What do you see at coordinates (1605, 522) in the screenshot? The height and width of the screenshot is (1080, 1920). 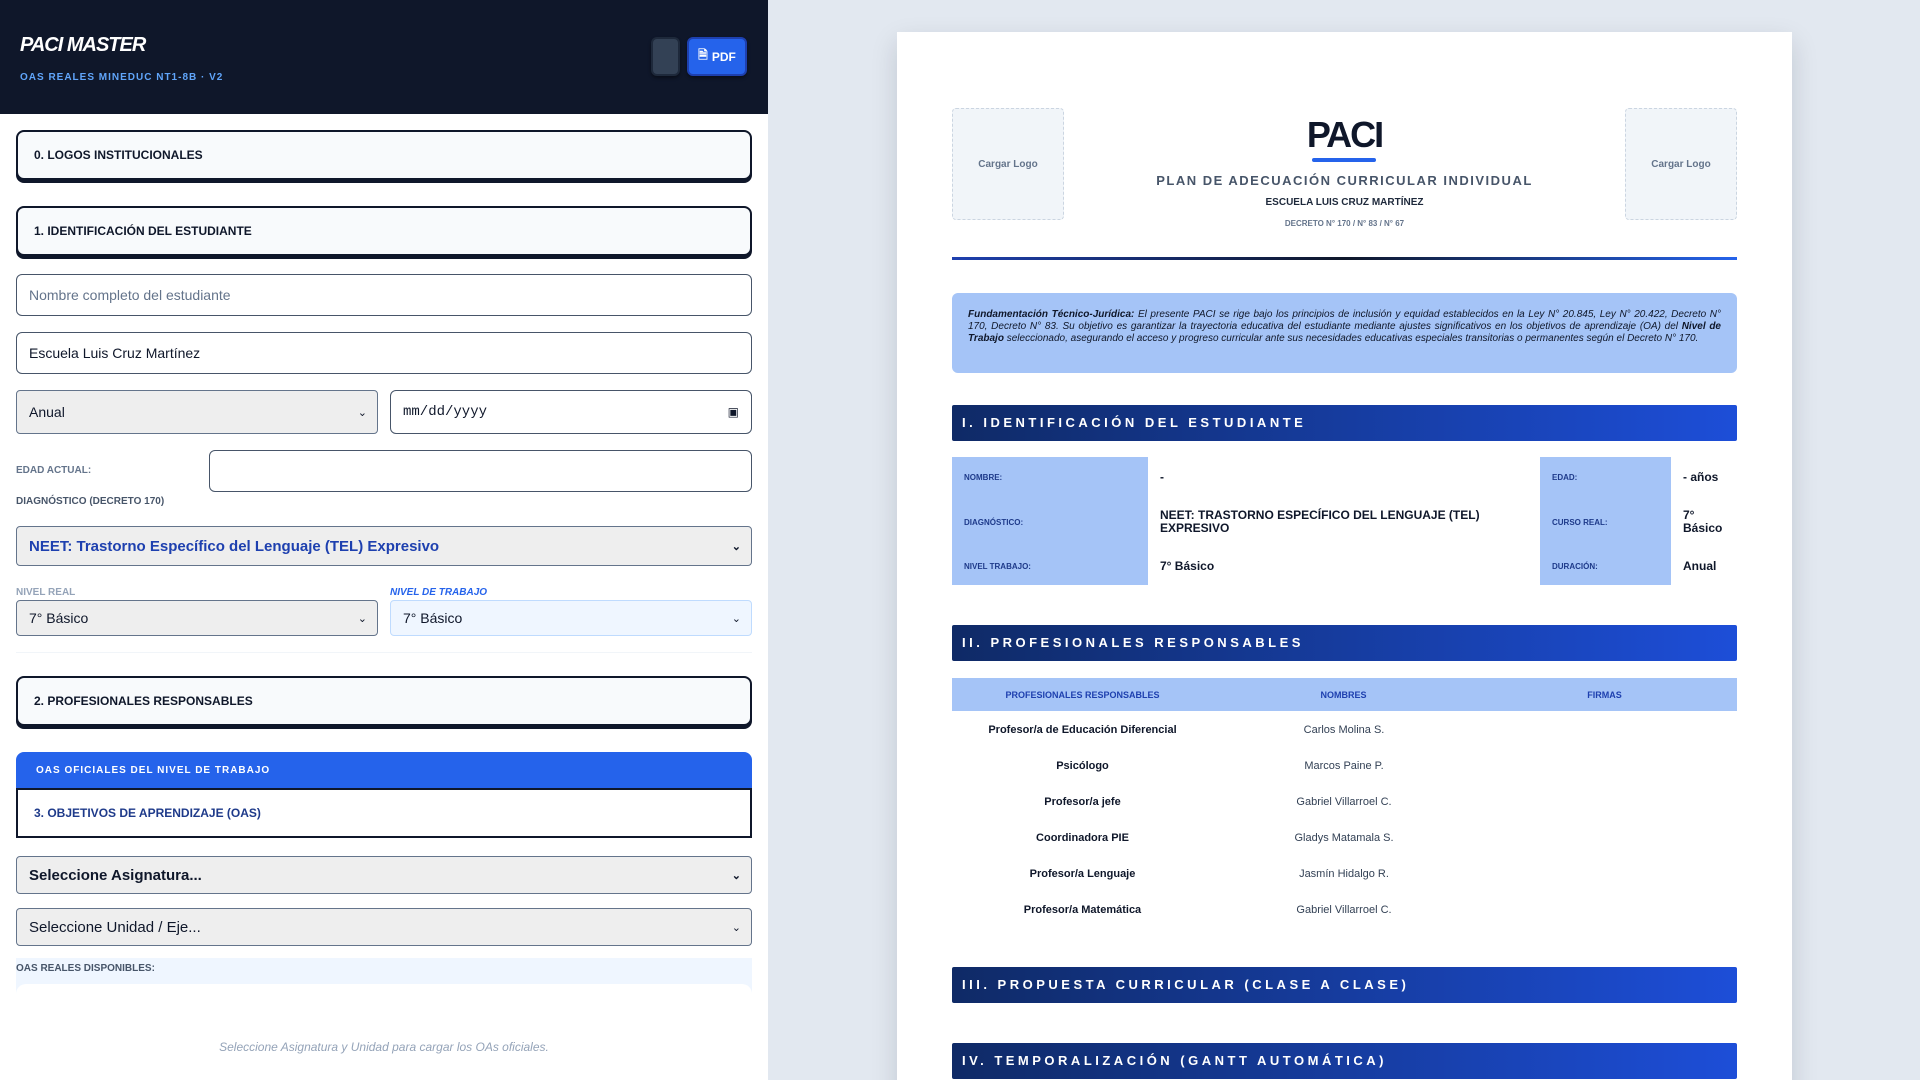 I see `ident-curso-label: CURSO REAL:` at bounding box center [1605, 522].